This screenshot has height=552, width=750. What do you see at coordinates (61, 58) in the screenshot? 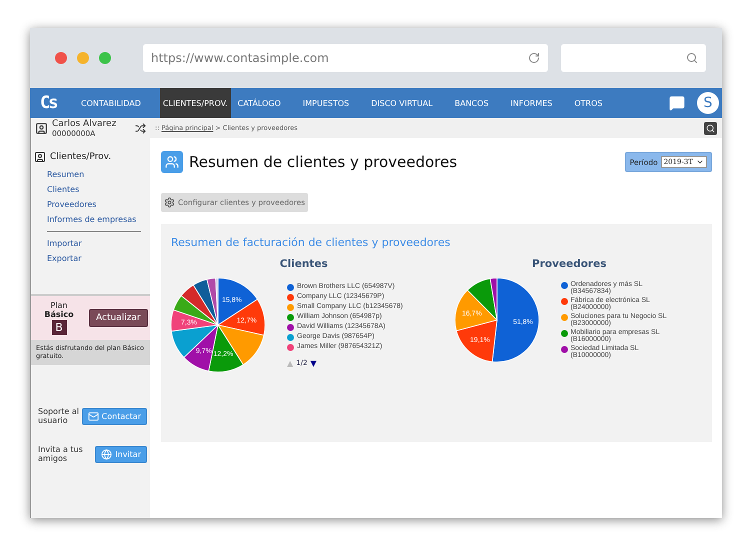
I see `close-dot` at bounding box center [61, 58].